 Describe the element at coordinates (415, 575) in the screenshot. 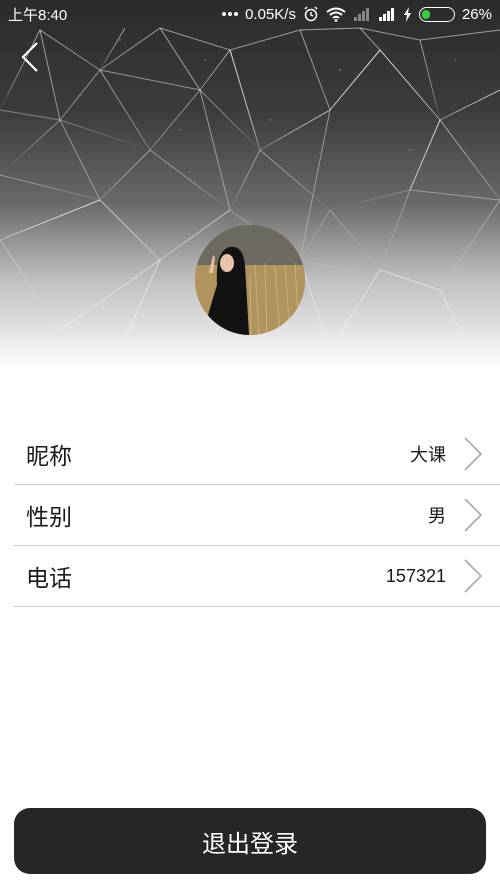

I see `phone-value: 157321` at that location.